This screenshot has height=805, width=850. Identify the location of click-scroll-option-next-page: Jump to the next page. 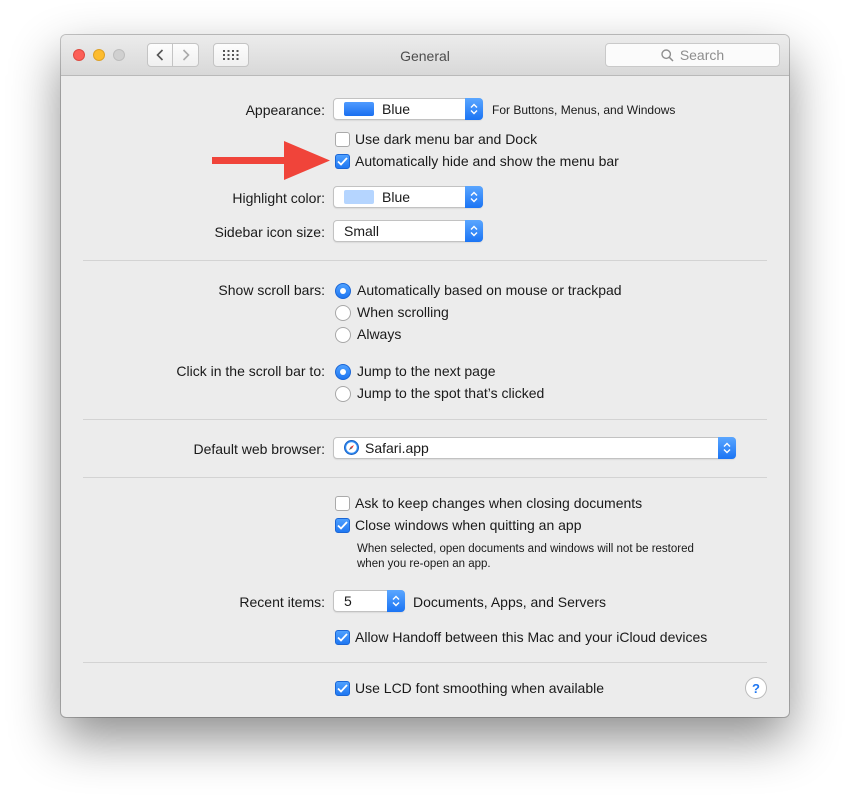
(426, 371).